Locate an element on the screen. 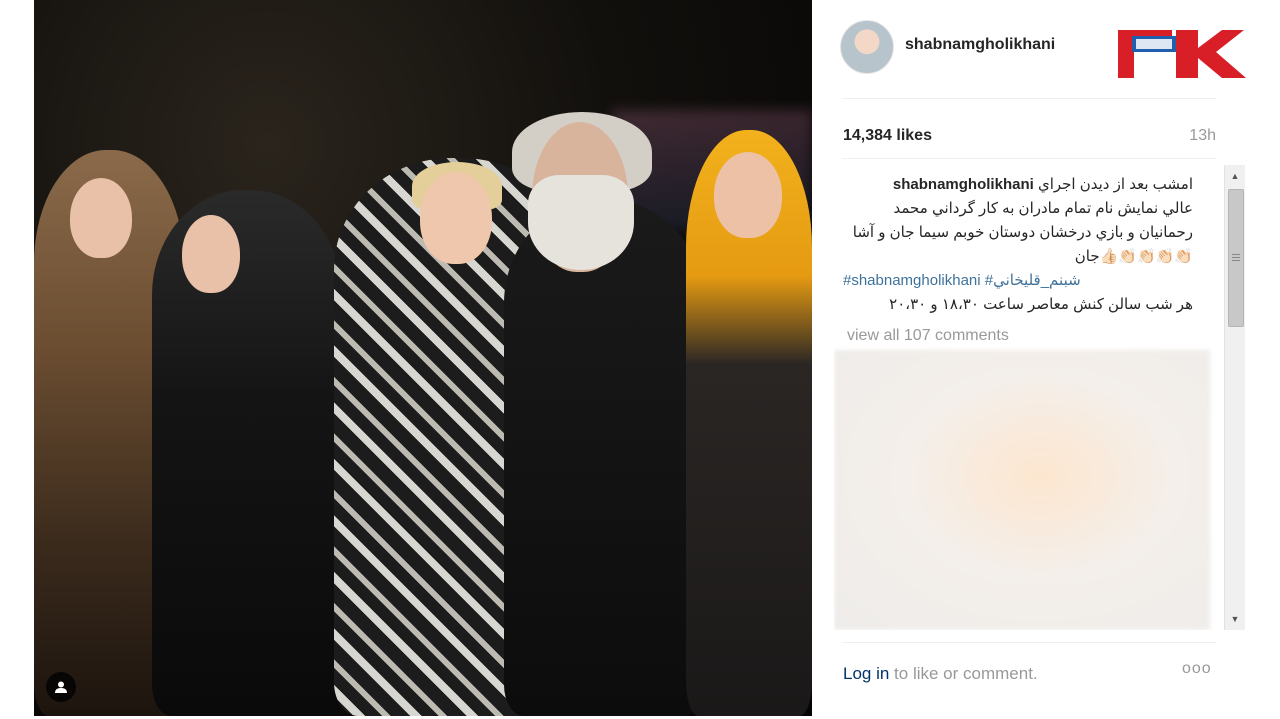 This screenshot has width=1280, height=719. comments-scrollbar: ▲ ▼ is located at coordinates (1234, 397).